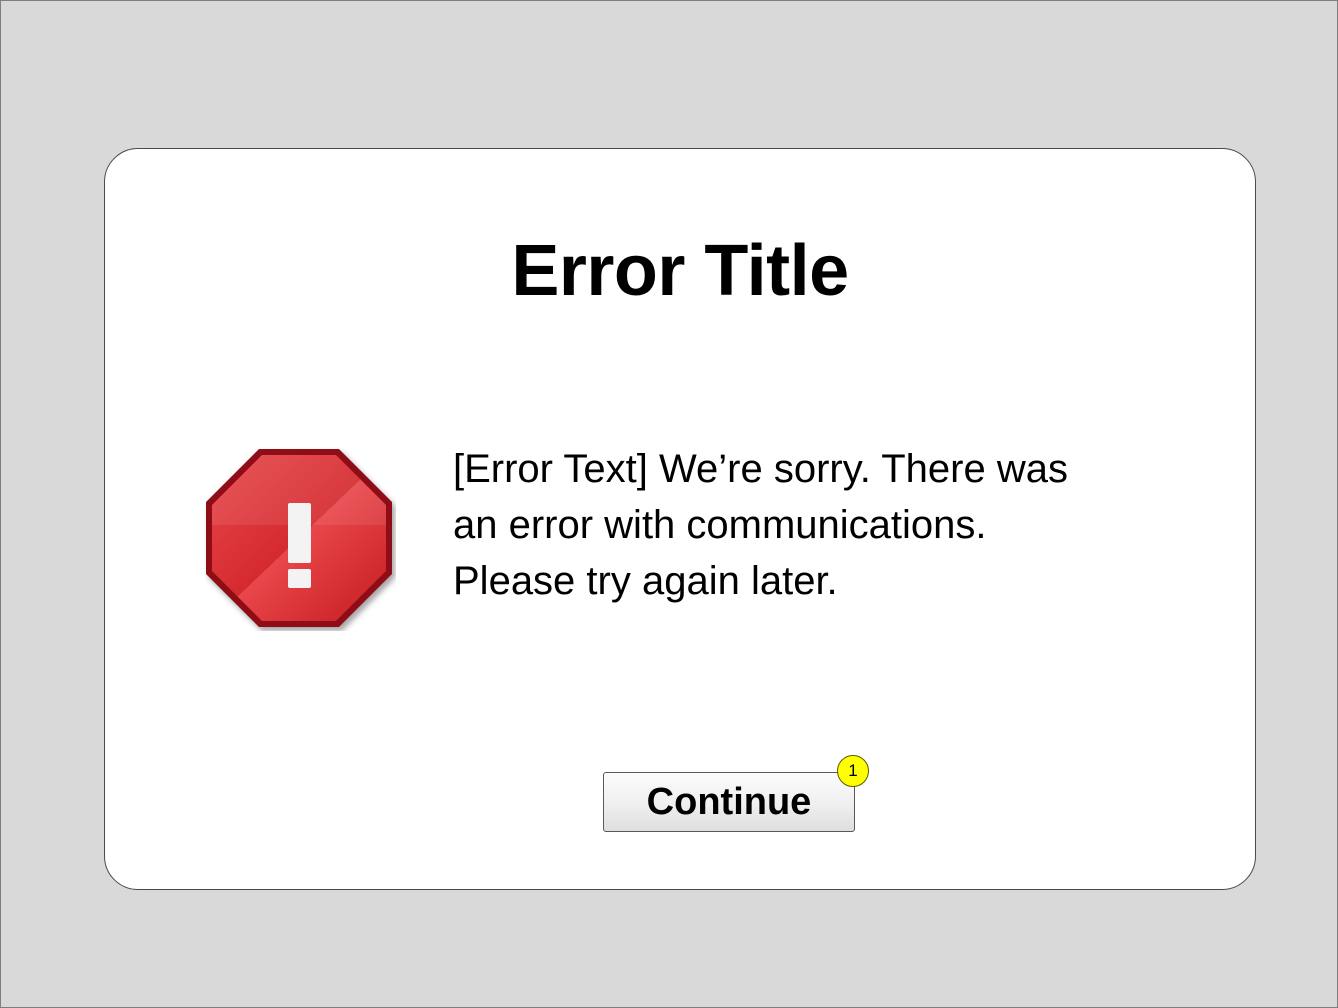  What do you see at coordinates (853, 771) in the screenshot?
I see `annotation-badge: 1` at bounding box center [853, 771].